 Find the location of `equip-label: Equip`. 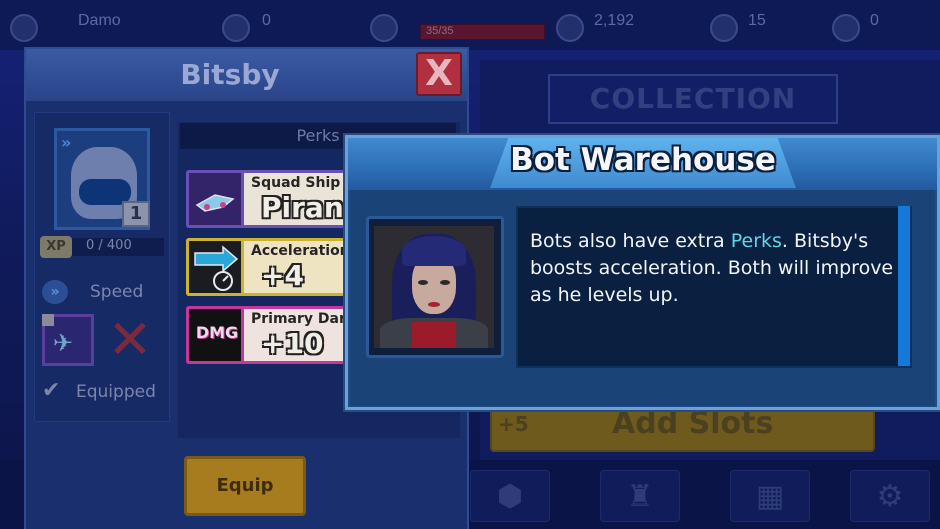

equip-label: Equip is located at coordinates (245, 485).